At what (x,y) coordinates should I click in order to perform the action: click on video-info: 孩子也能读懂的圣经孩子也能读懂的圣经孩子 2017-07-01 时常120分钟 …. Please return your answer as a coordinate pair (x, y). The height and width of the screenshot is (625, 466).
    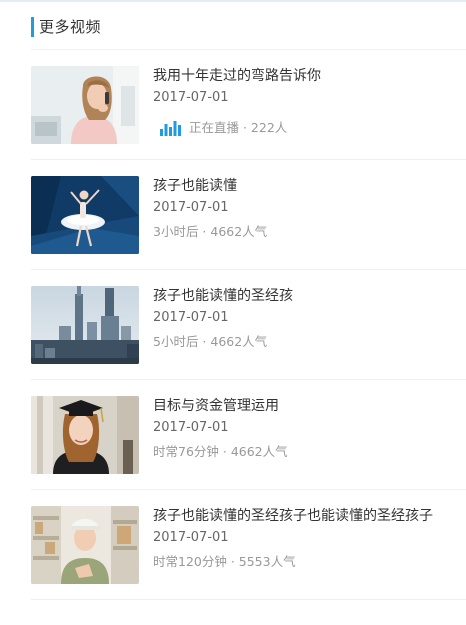
    Looking at the image, I should click on (309, 539).